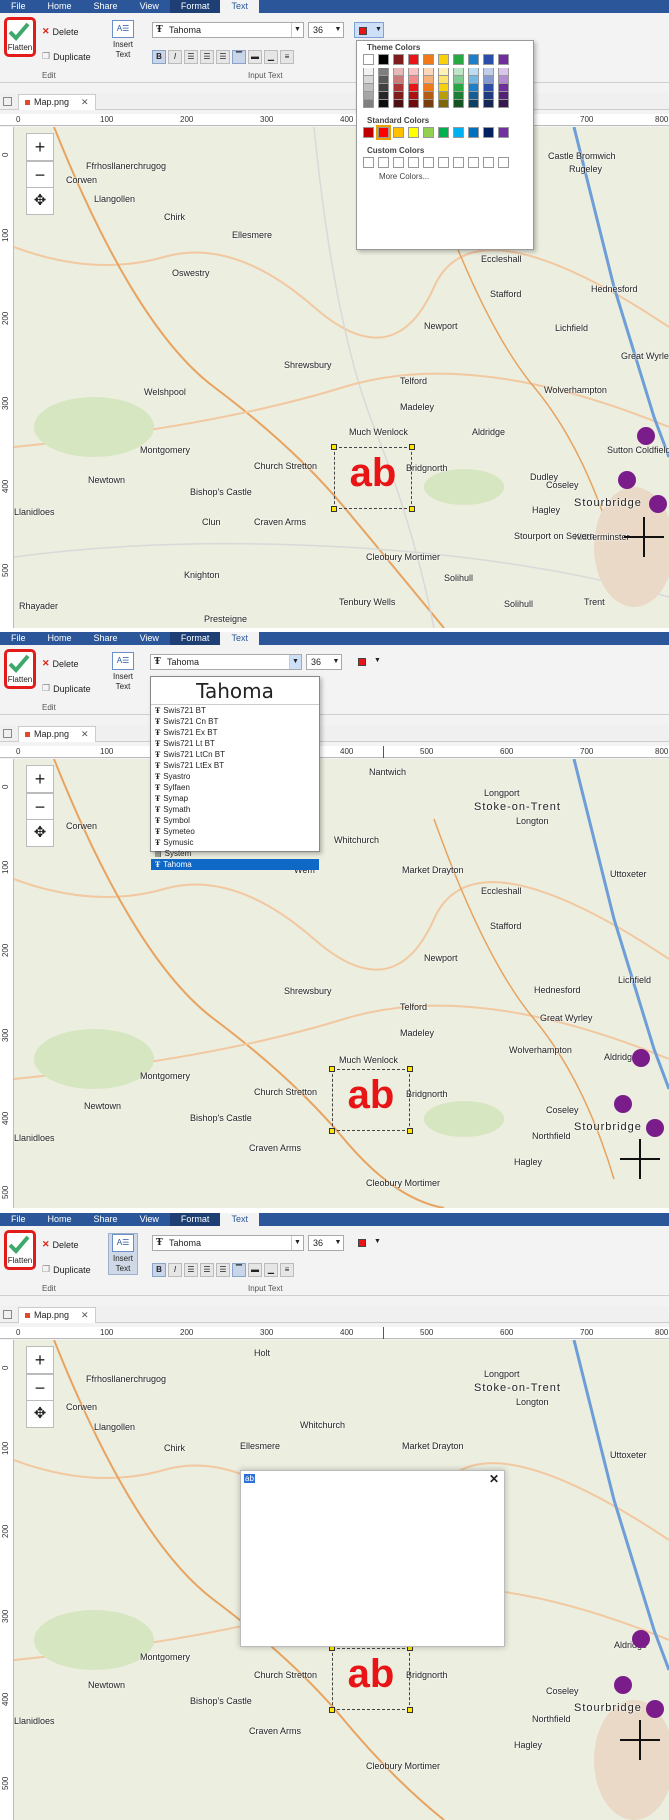  I want to click on color-swatch-selected, so click(383, 132).